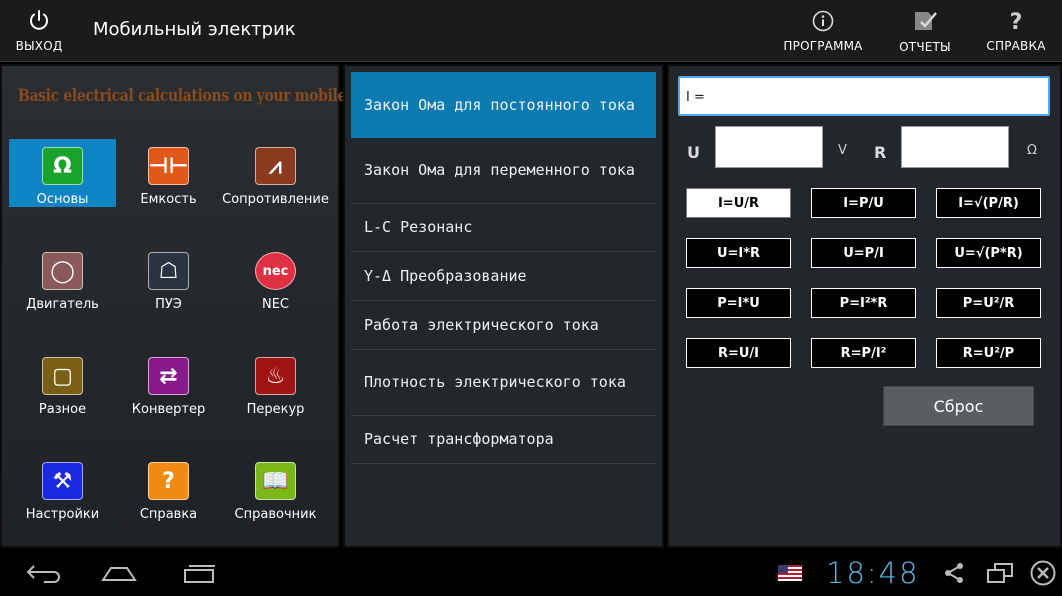 This screenshot has width=1062, height=596. Describe the element at coordinates (62, 376) in the screenshot. I see `misc-icon: ▢` at that location.